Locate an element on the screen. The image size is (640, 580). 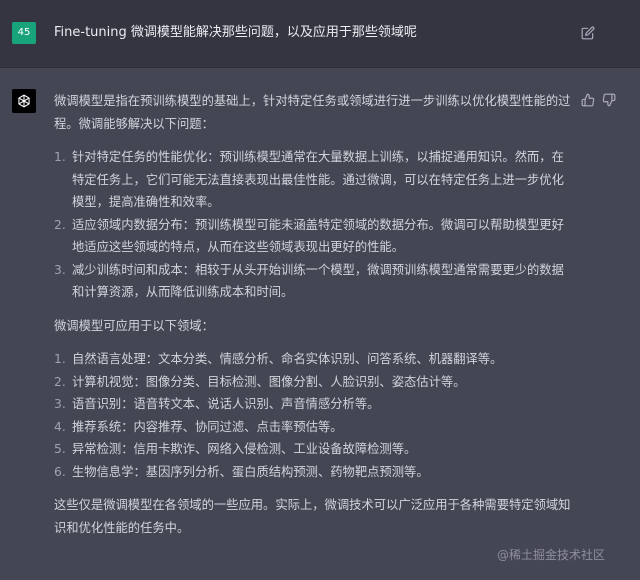
list-item: 3. 语音识别：语音转文本、说话人识别、声音情感分析等。 is located at coordinates (314, 404).